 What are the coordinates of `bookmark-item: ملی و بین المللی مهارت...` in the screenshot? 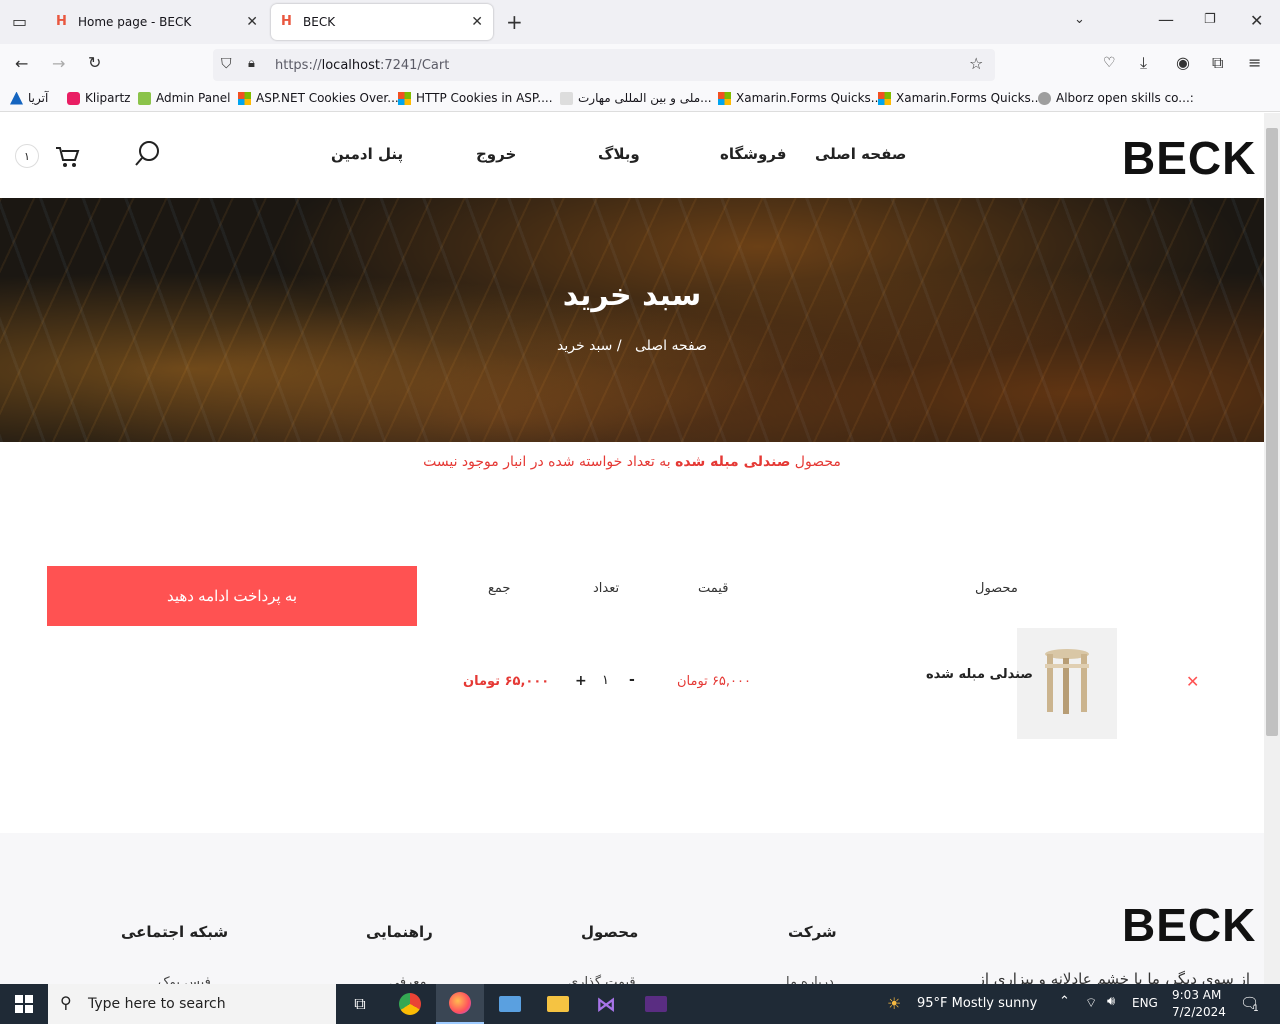 It's located at (636, 98).